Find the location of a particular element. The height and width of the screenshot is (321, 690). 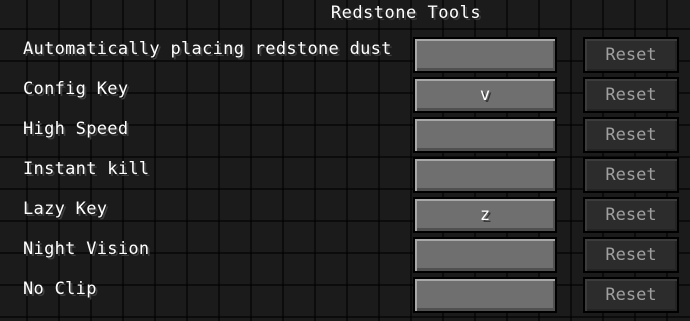

keybind-label: Lazy Key is located at coordinates (65, 209).